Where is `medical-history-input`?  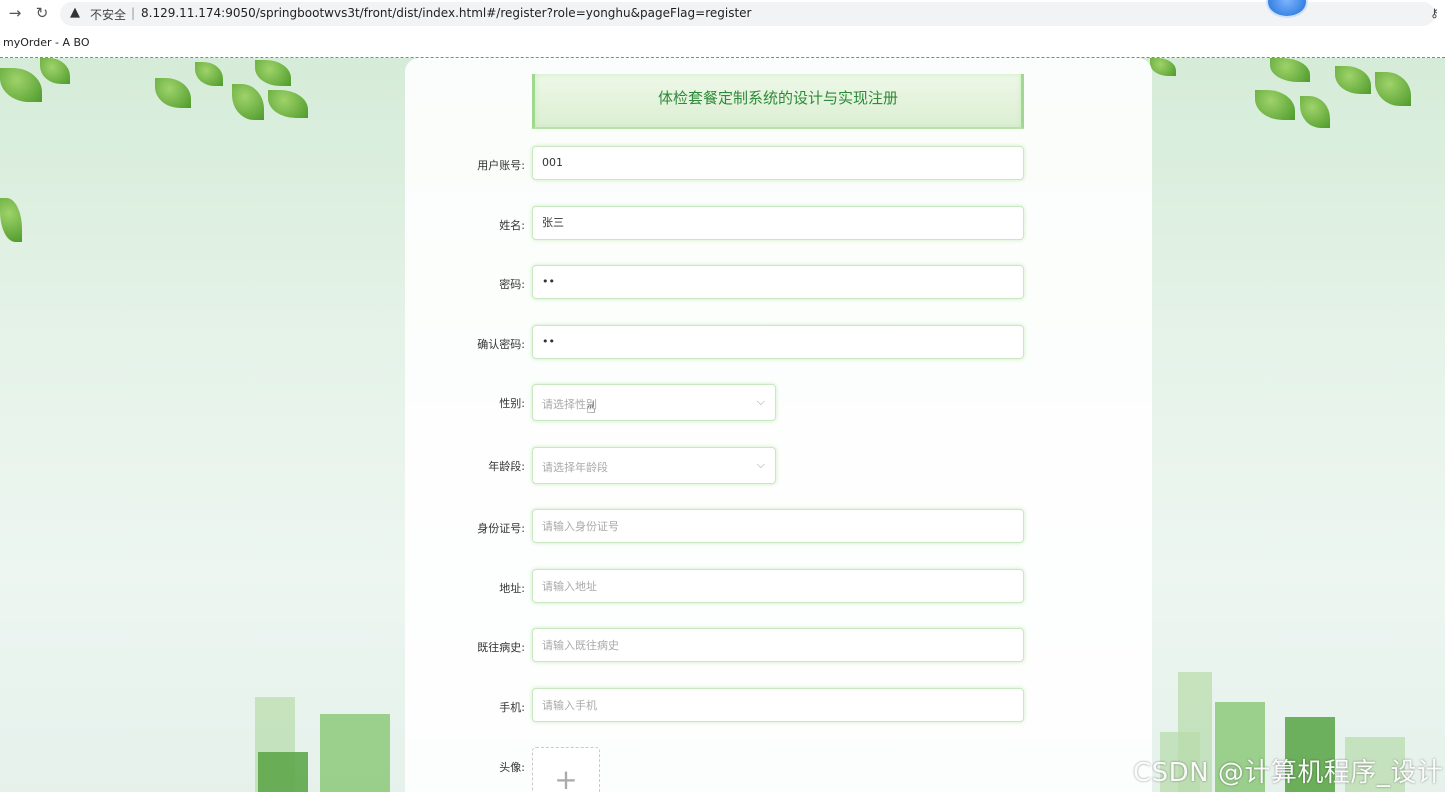 medical-history-input is located at coordinates (778, 645).